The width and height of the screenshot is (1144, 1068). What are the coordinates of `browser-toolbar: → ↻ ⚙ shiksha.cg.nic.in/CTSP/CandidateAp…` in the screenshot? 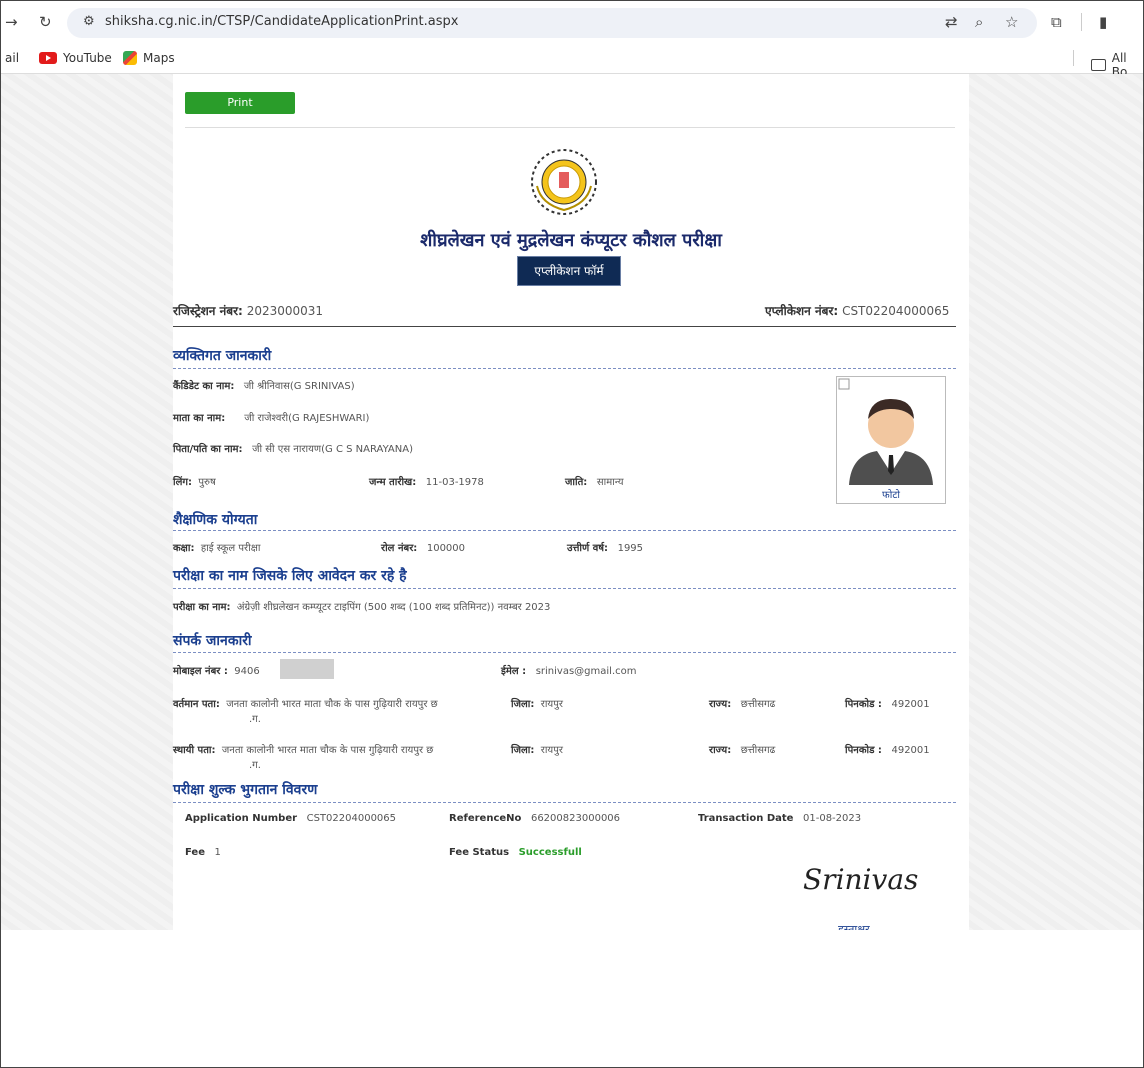 It's located at (572, 22).